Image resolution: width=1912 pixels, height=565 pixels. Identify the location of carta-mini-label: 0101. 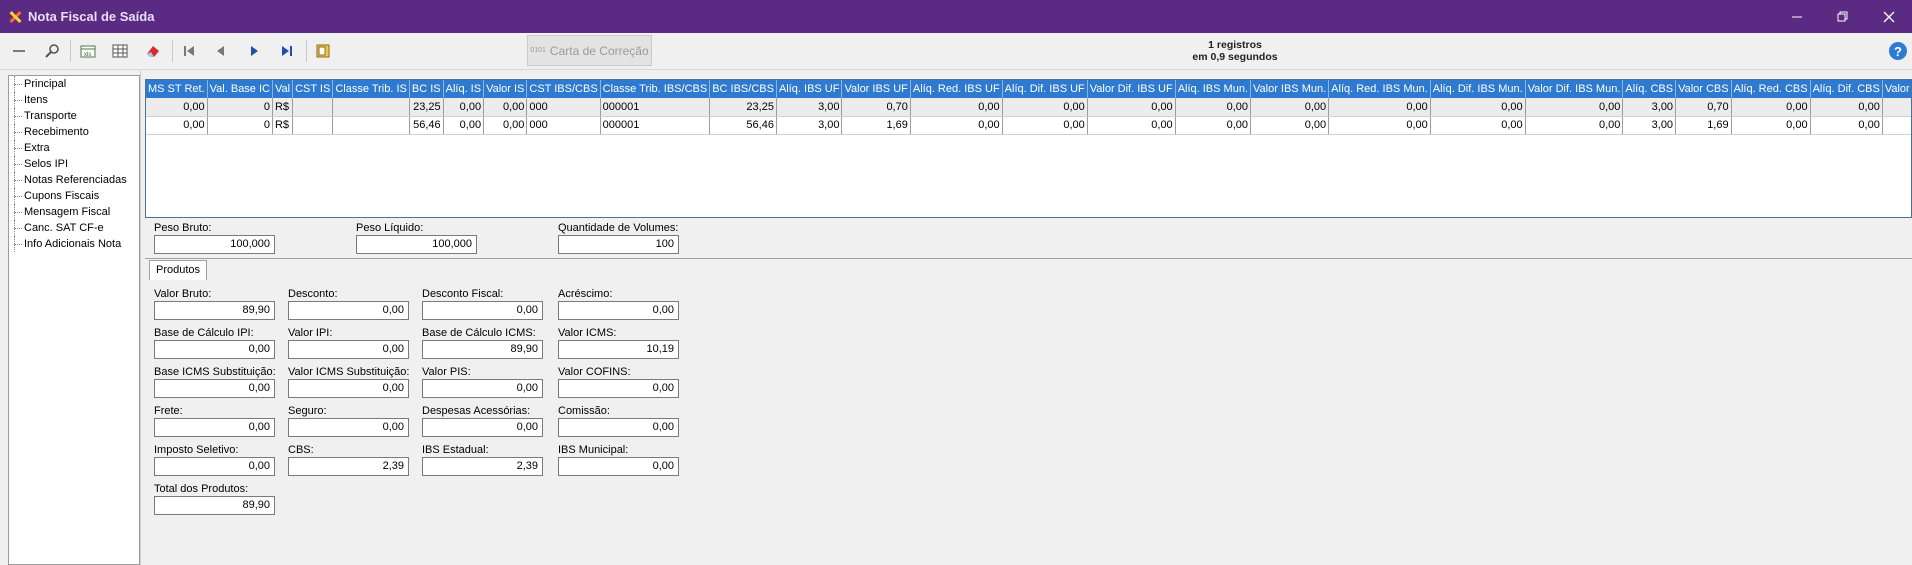
(538, 50).